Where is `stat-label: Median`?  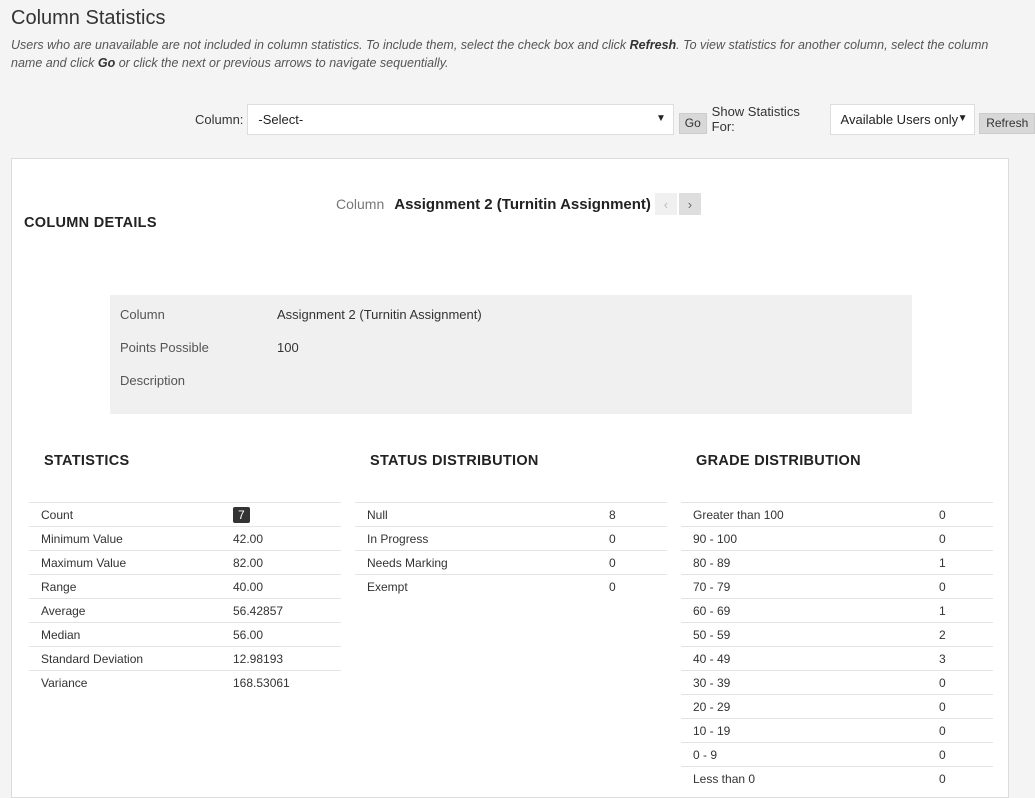 stat-label: Median is located at coordinates (131, 634).